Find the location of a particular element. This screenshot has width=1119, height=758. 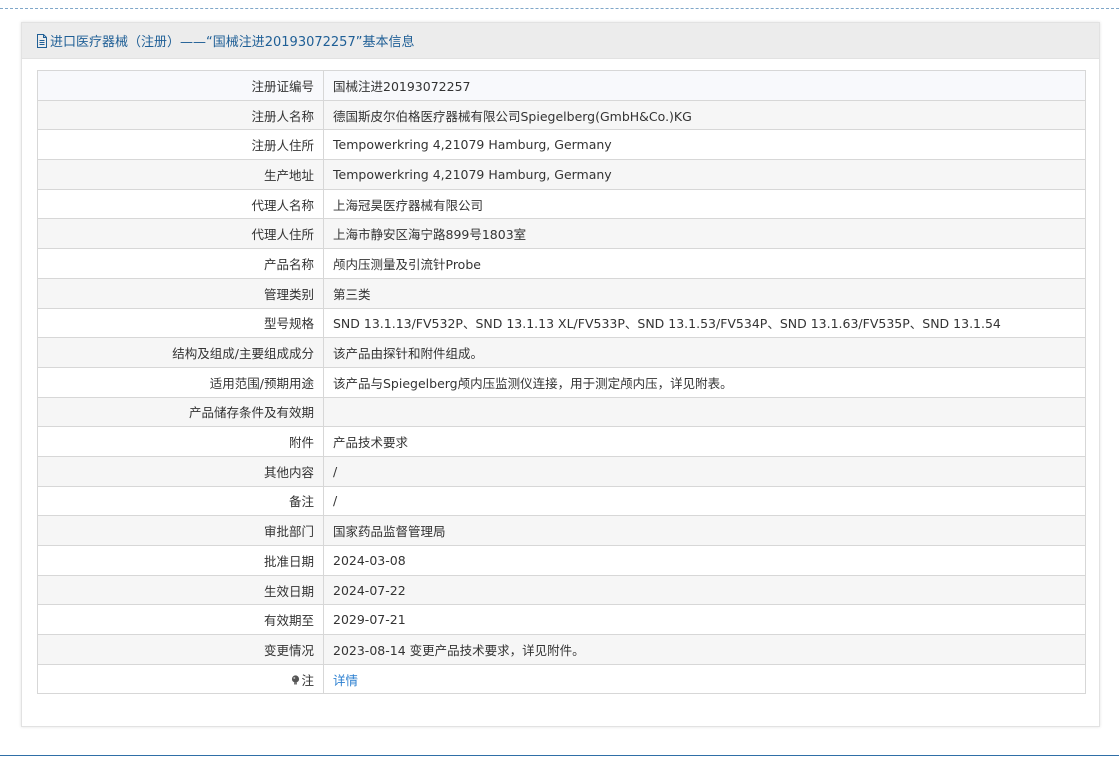

note-label: 注 is located at coordinates (307, 680).